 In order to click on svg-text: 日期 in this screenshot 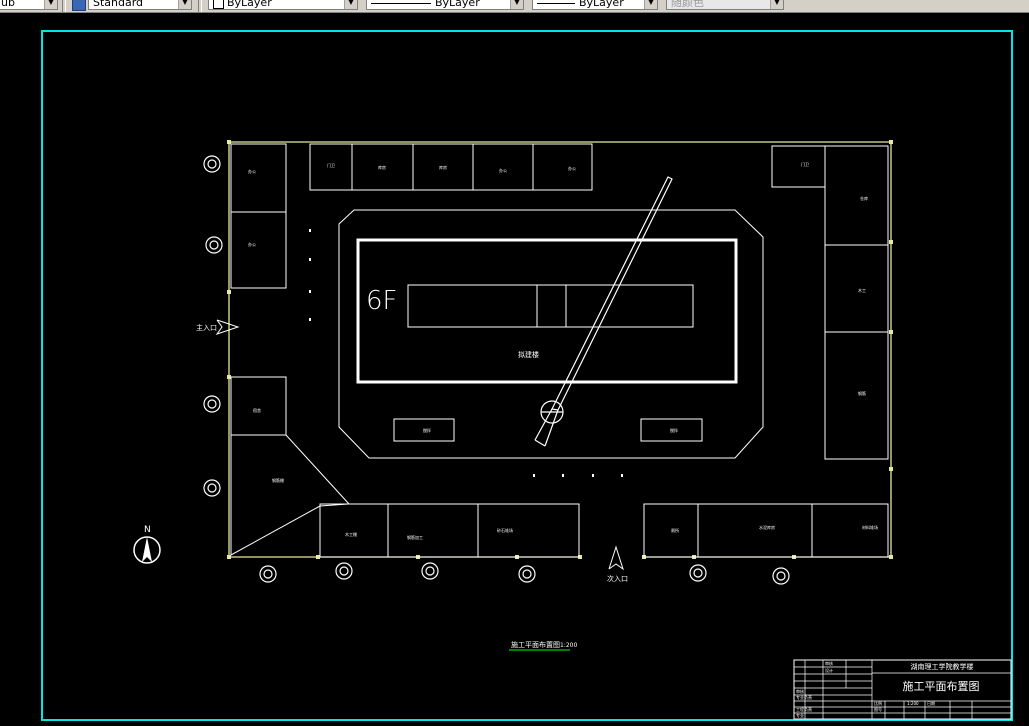, I will do `click(931, 703)`.